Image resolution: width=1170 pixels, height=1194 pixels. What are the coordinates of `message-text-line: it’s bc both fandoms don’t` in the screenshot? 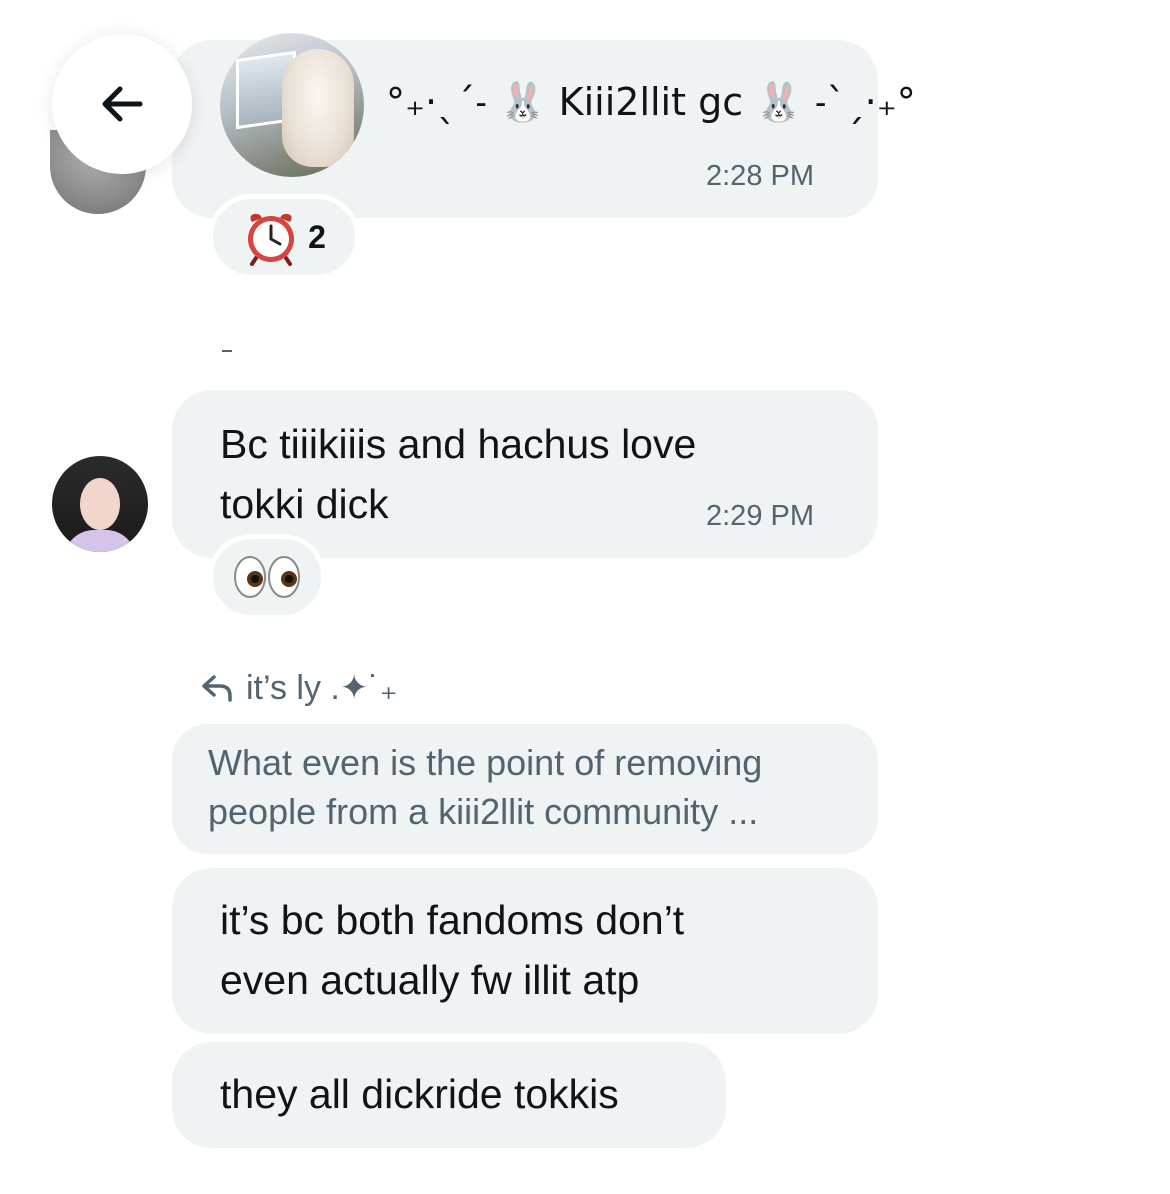 It's located at (452, 920).